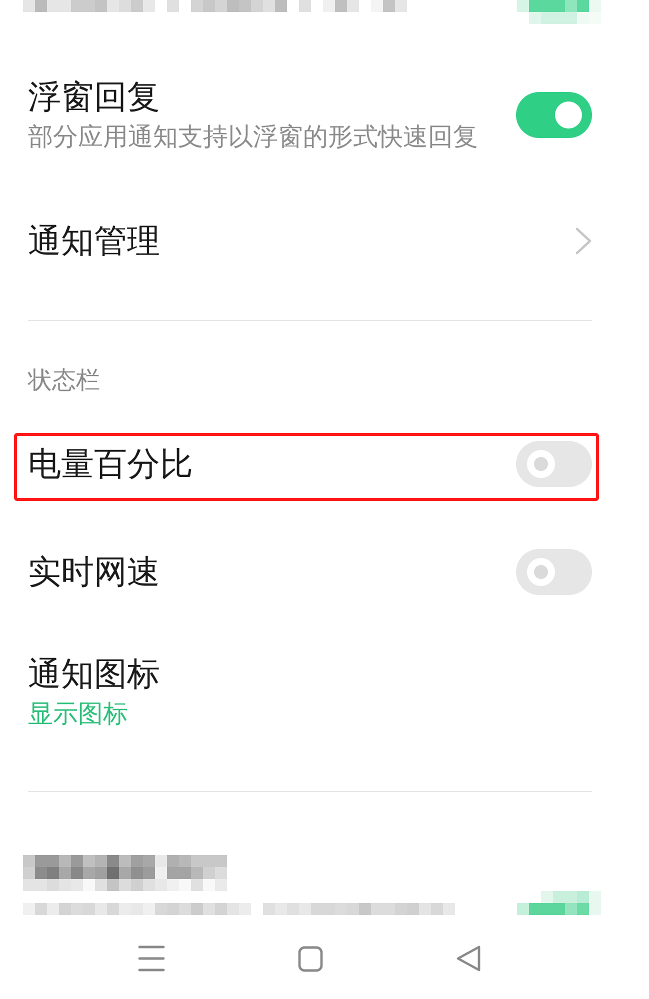 This screenshot has height=999, width=649. Describe the element at coordinates (151, 958) in the screenshot. I see `menu-icon` at that location.